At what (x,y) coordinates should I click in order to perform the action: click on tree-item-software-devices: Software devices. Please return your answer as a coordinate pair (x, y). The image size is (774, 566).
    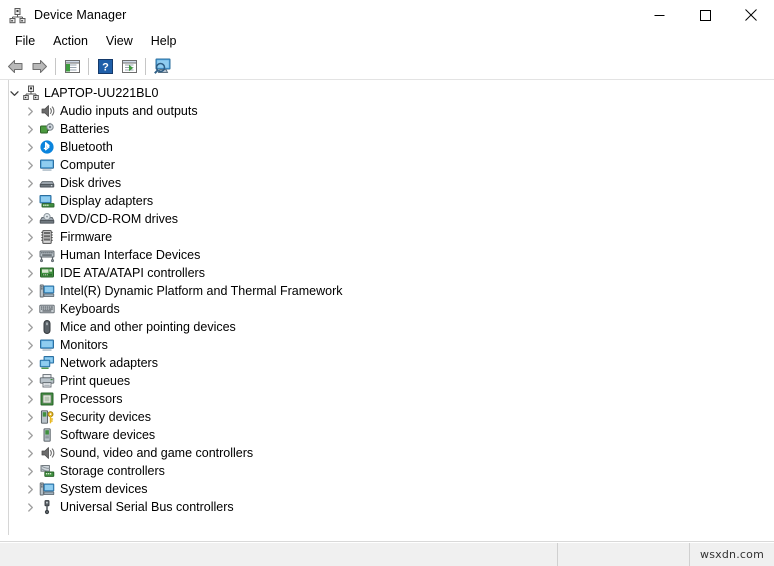
    Looking at the image, I should click on (387, 435).